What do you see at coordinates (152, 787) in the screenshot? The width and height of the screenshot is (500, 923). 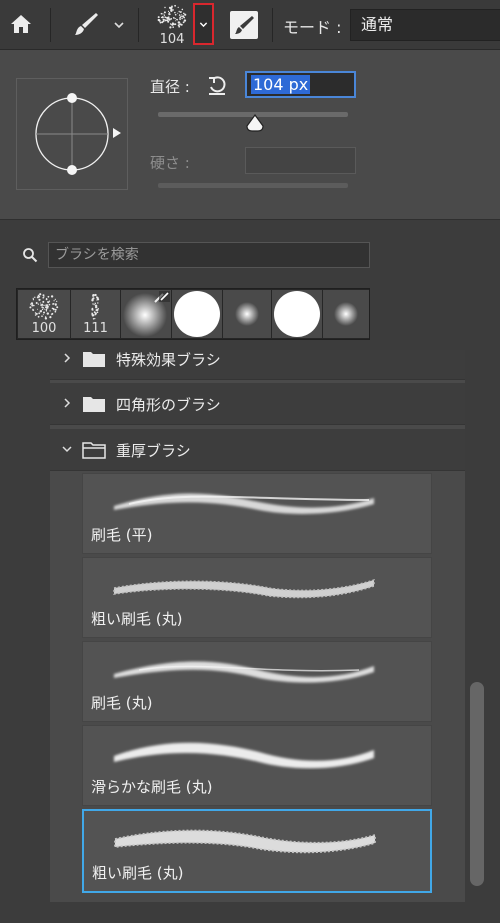 I see `brush-name: 滑らかな刷毛 (丸)` at bounding box center [152, 787].